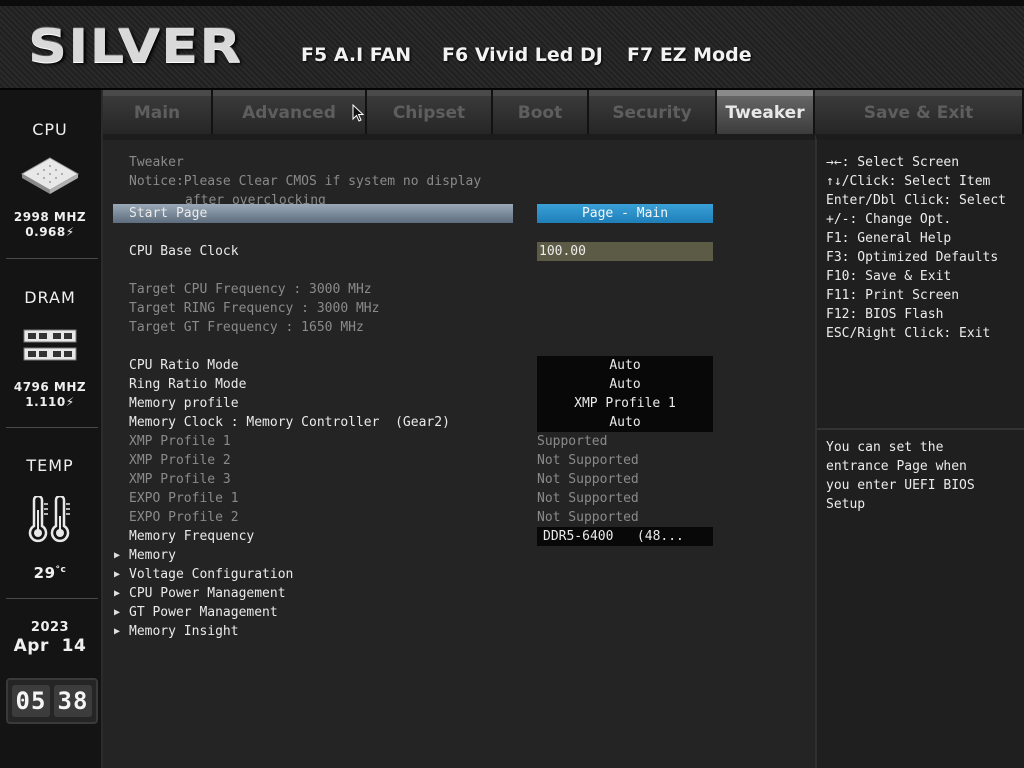 The image size is (1024, 768). What do you see at coordinates (207, 593) in the screenshot?
I see `submenu-label: CPU Power Management` at bounding box center [207, 593].